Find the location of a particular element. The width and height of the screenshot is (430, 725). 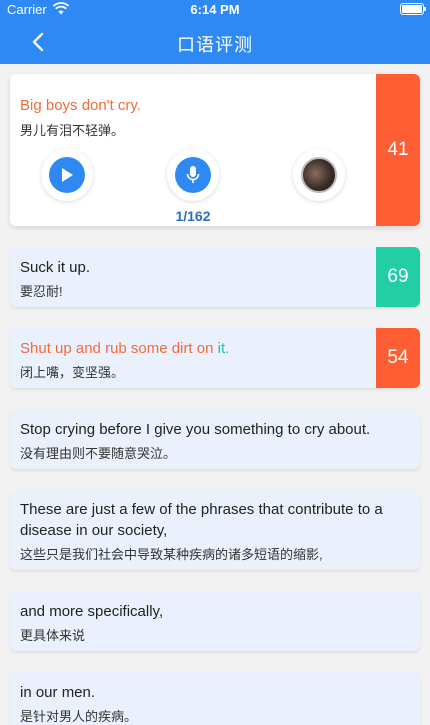

sentence-en: Suck it up. is located at coordinates (55, 267).